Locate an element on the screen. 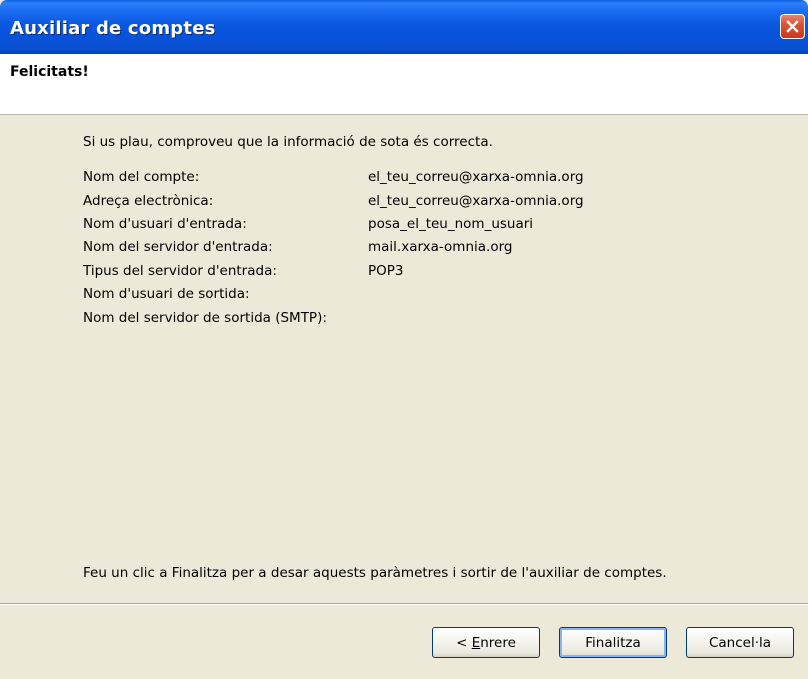 This screenshot has width=808, height=679. page-title: Felicitats! is located at coordinates (49, 72).